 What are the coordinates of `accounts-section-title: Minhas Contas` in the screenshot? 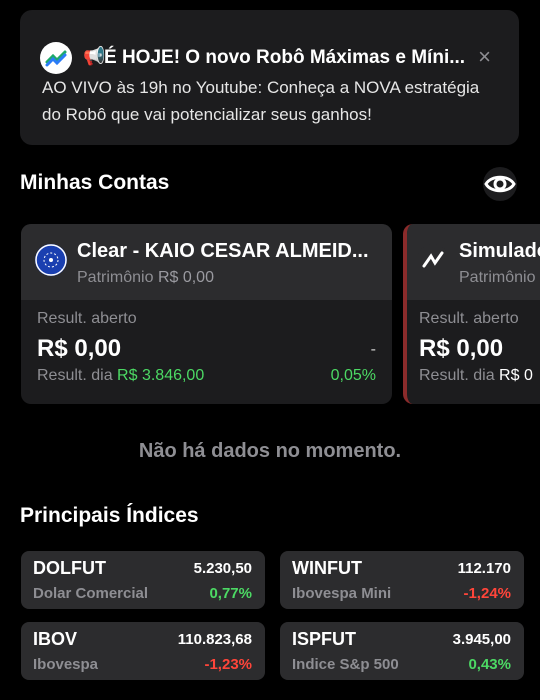 It's located at (95, 182).